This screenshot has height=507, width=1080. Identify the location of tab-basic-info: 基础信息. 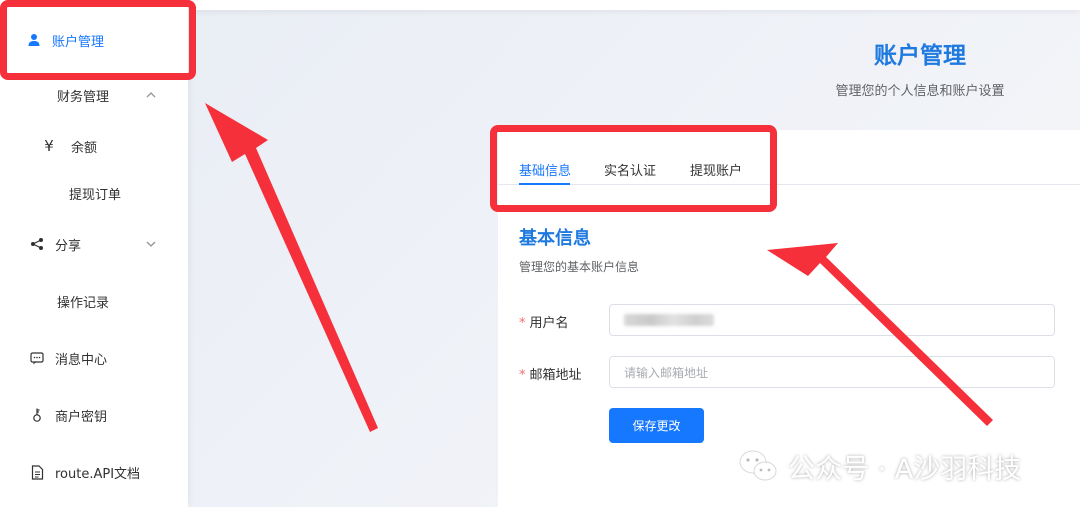
(545, 169).